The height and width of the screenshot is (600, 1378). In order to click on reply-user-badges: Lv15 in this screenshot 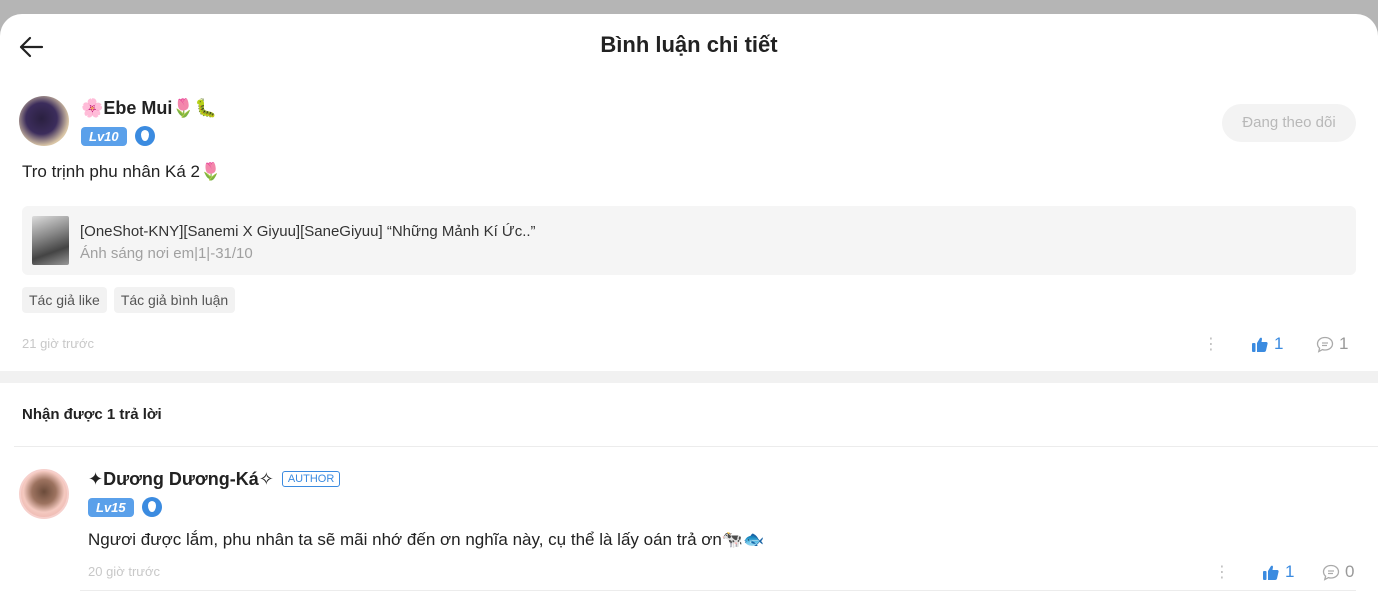, I will do `click(125, 507)`.